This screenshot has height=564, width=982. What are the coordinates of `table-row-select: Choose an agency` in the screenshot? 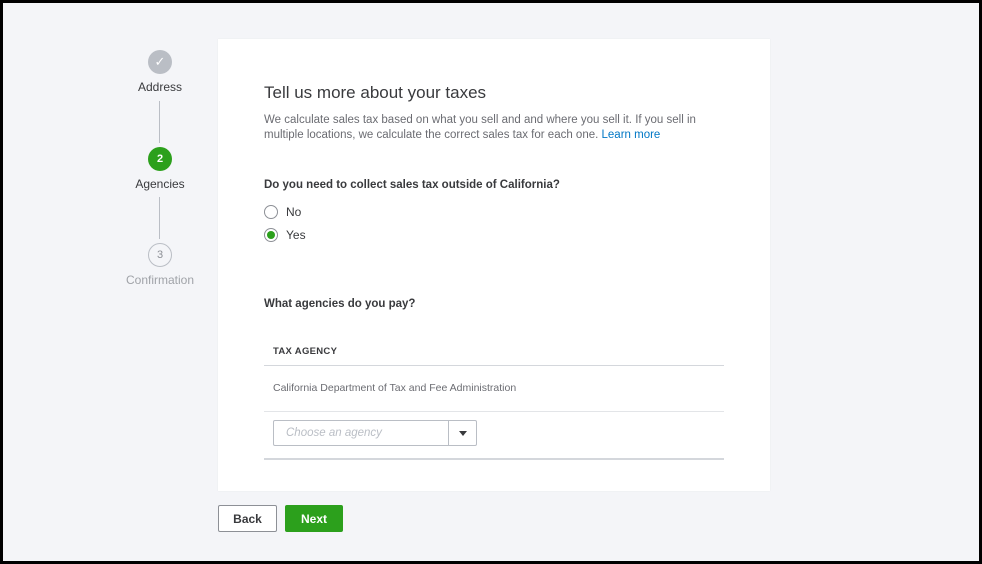 It's located at (494, 436).